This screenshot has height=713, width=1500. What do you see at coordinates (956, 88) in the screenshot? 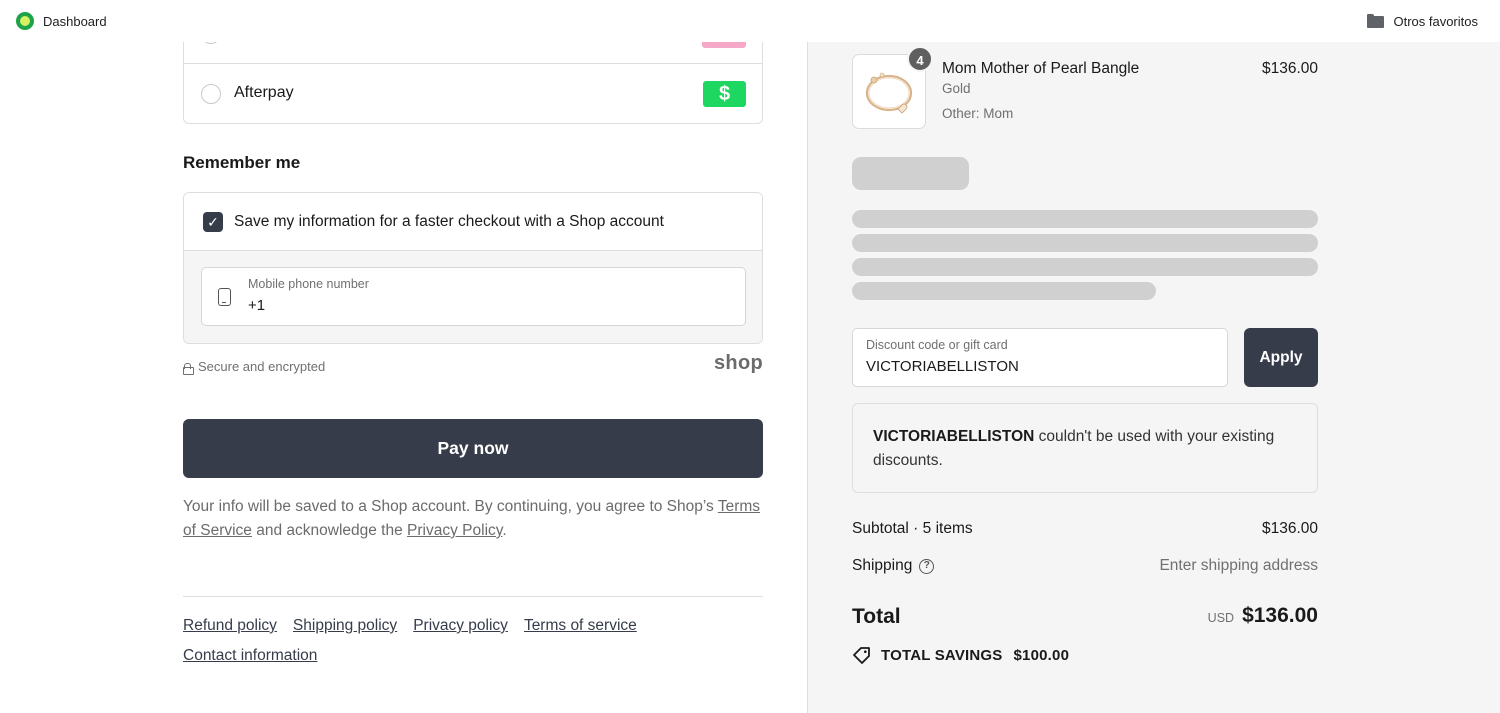
I see `product-variant: Gold` at bounding box center [956, 88].